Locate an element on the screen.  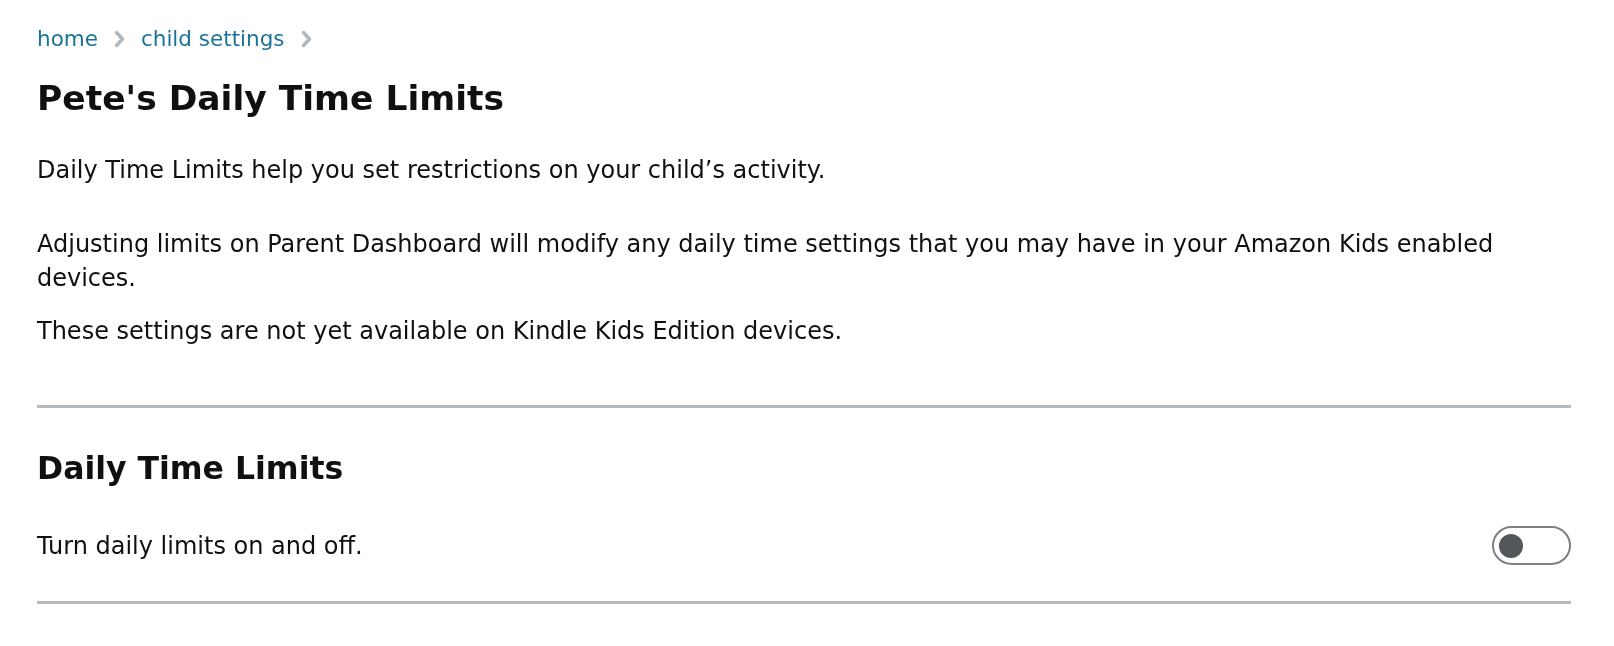
section-heading: Daily Time Limits is located at coordinates (191, 468).